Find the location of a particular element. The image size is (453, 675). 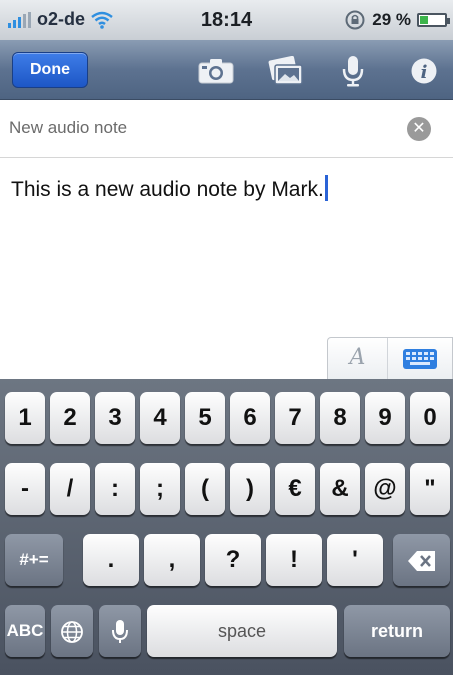

microphone-icon is located at coordinates (353, 71).